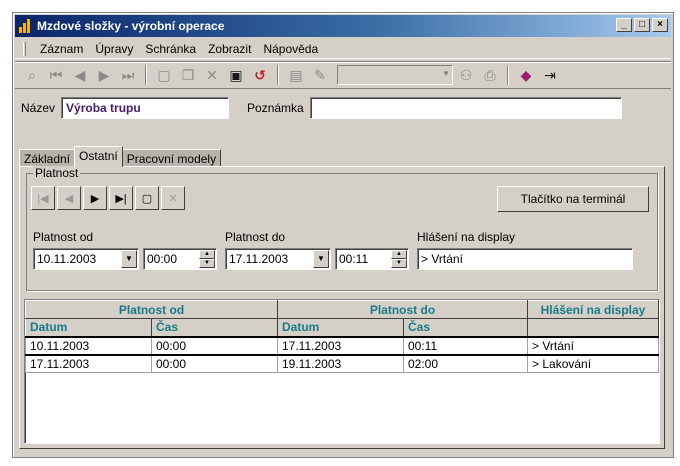 Image resolution: width=680 pixels, height=466 pixels. What do you see at coordinates (180, 259) in the screenshot?
I see `from-time-spinner: 00:00 ▲ ▼` at bounding box center [180, 259].